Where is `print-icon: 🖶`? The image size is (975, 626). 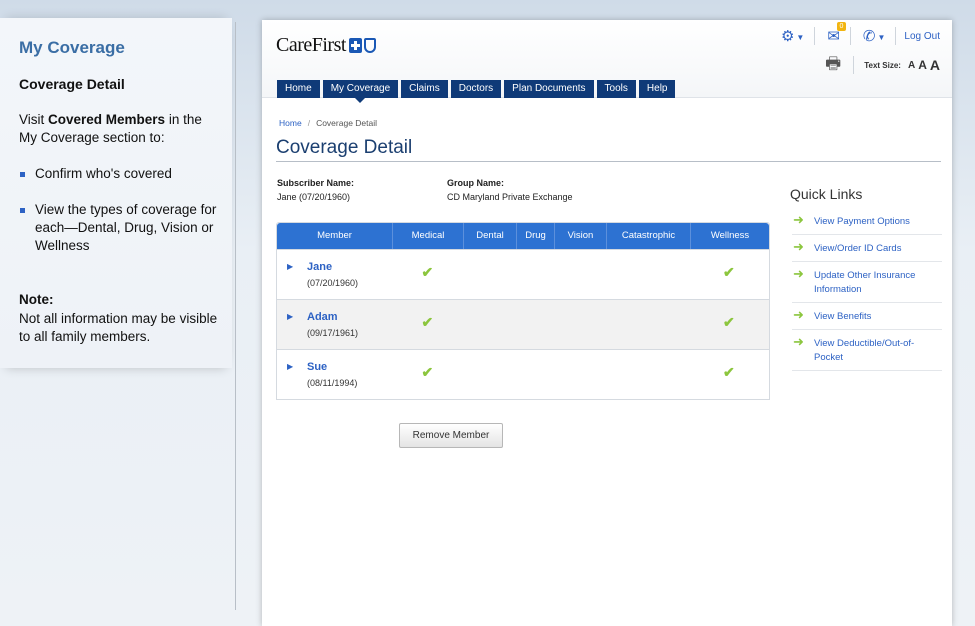
print-icon: 🖶 is located at coordinates (833, 65).